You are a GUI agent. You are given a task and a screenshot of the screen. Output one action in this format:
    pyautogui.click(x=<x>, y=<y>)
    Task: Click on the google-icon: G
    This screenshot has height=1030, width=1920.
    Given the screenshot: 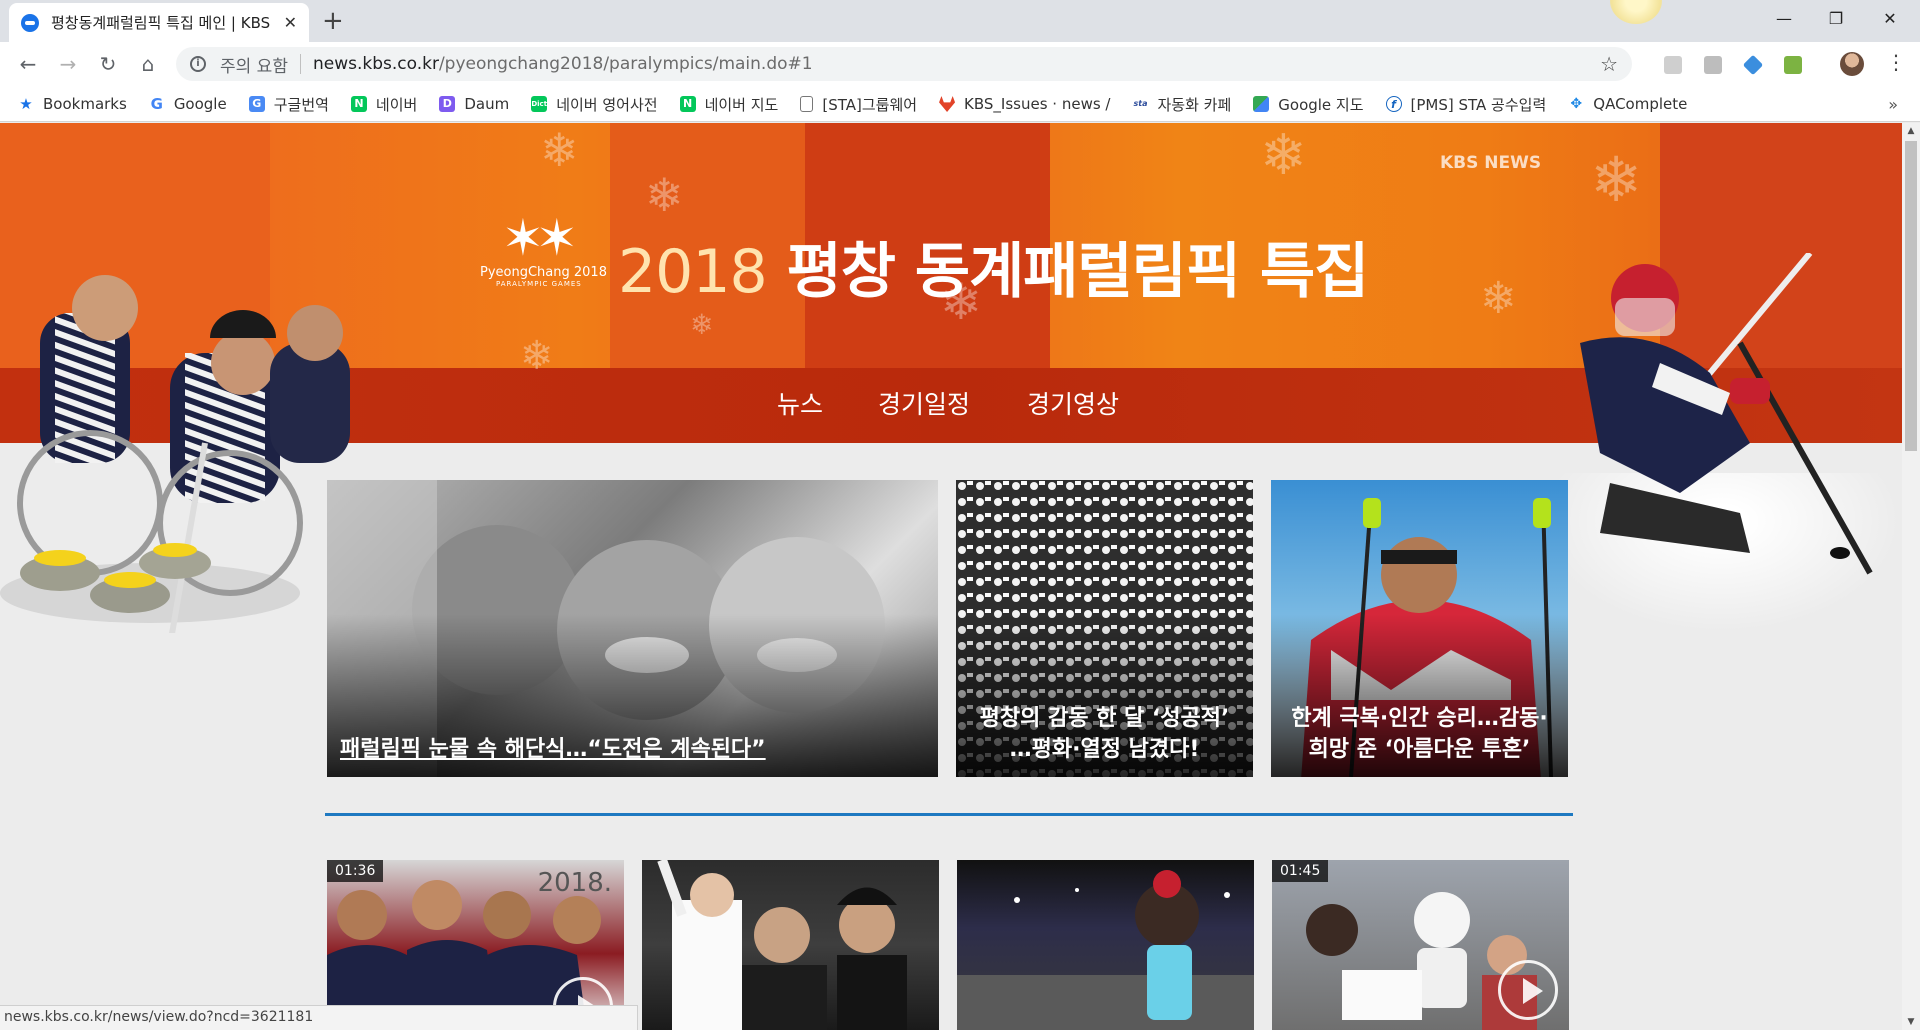 What is the action you would take?
    pyautogui.click(x=156, y=104)
    